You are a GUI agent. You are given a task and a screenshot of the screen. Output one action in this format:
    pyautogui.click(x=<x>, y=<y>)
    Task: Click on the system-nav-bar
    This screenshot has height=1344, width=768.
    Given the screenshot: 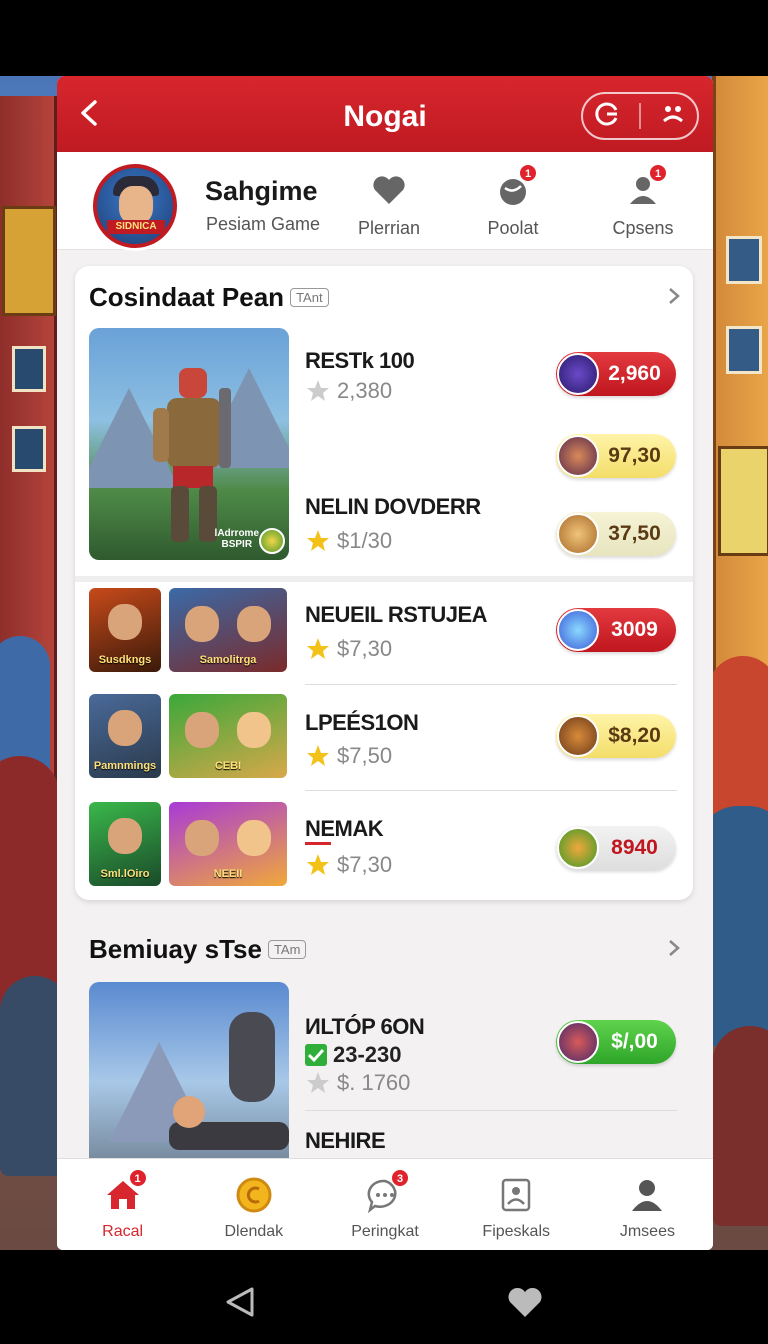 What is the action you would take?
    pyautogui.click(x=384, y=1297)
    